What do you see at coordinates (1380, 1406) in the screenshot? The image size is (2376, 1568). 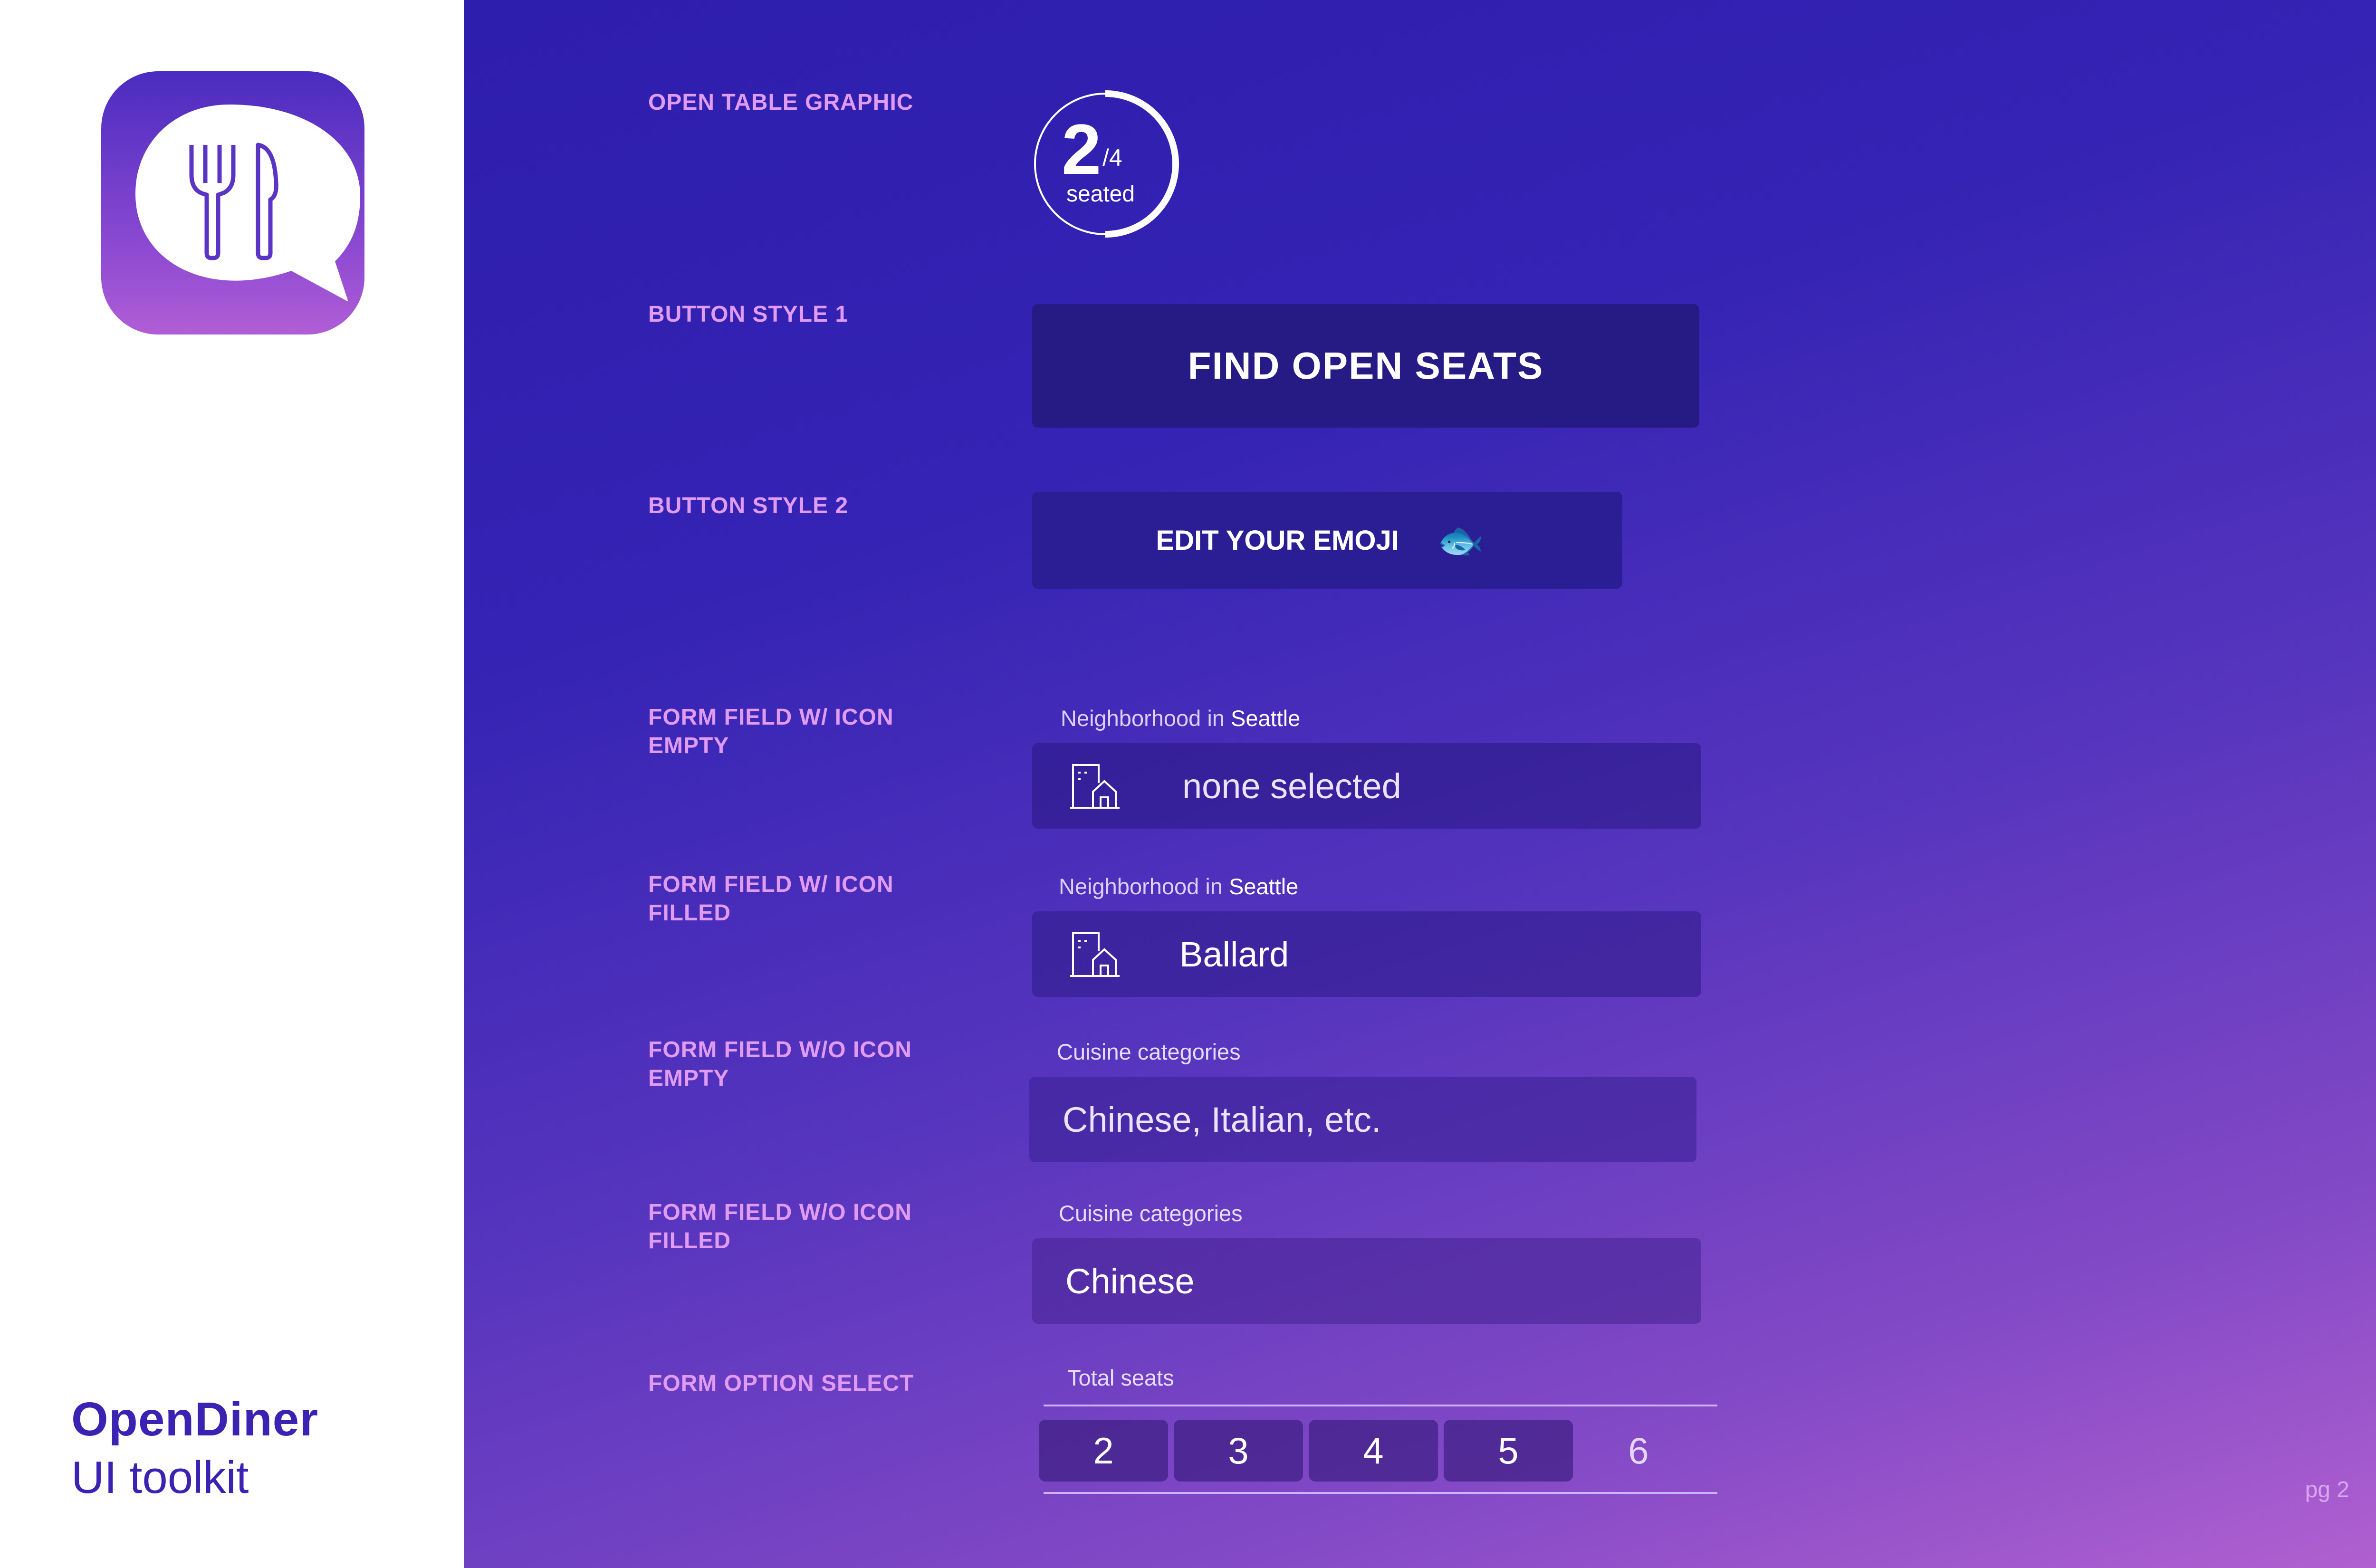 I see `option-select-top-rule` at bounding box center [1380, 1406].